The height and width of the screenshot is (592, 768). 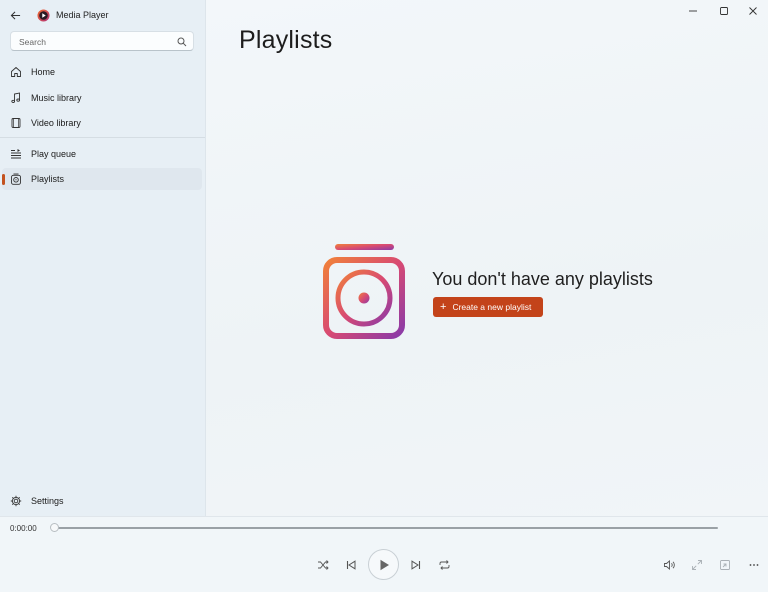 What do you see at coordinates (54, 527) in the screenshot?
I see `seek-thumb` at bounding box center [54, 527].